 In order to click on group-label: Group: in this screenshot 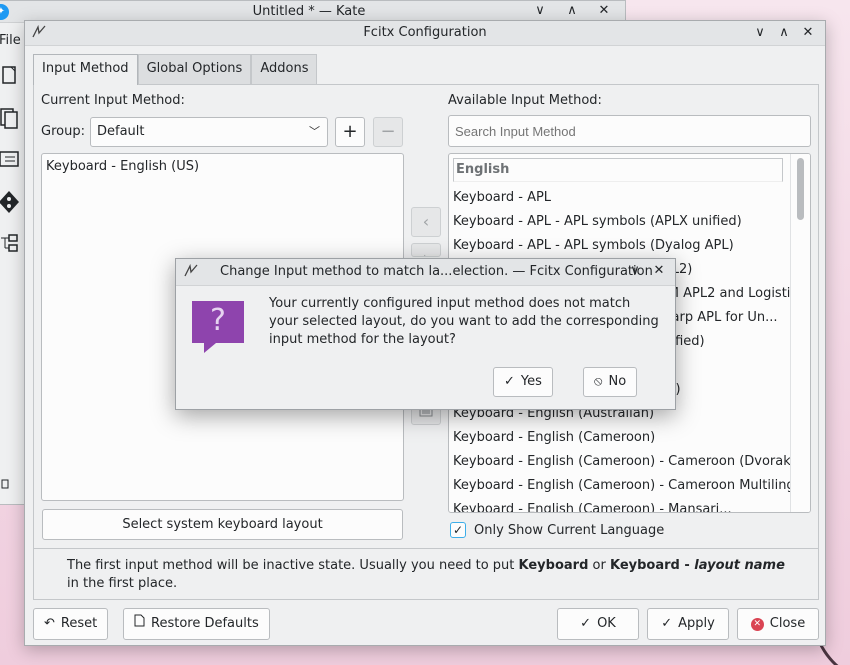, I will do `click(63, 131)`.